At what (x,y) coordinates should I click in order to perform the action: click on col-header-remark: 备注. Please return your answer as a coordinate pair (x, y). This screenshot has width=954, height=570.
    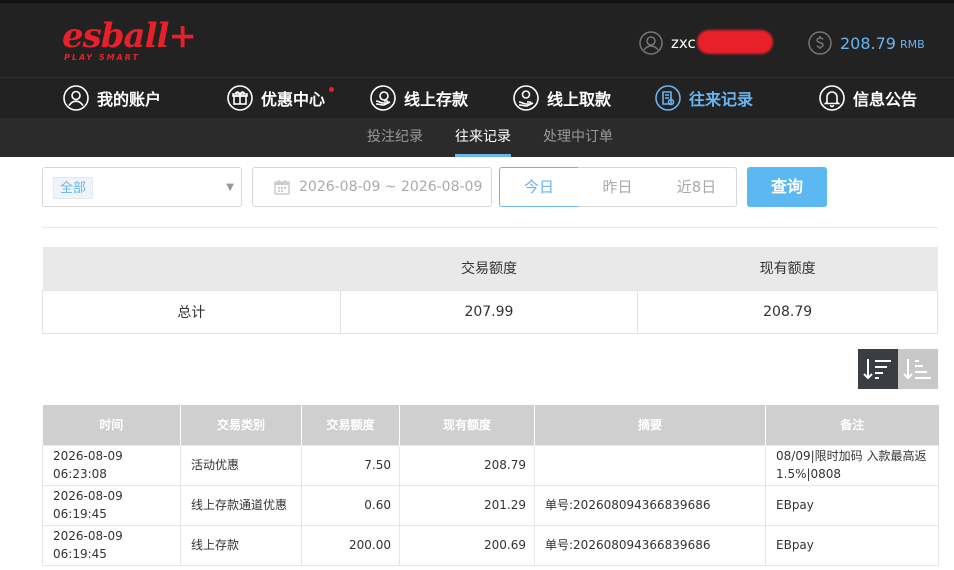
    Looking at the image, I should click on (852, 425).